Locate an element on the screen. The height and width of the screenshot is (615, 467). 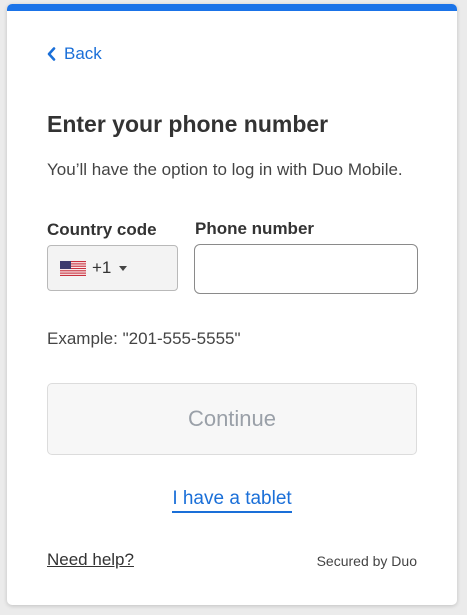
phone-number-label: Phone number is located at coordinates (255, 228).